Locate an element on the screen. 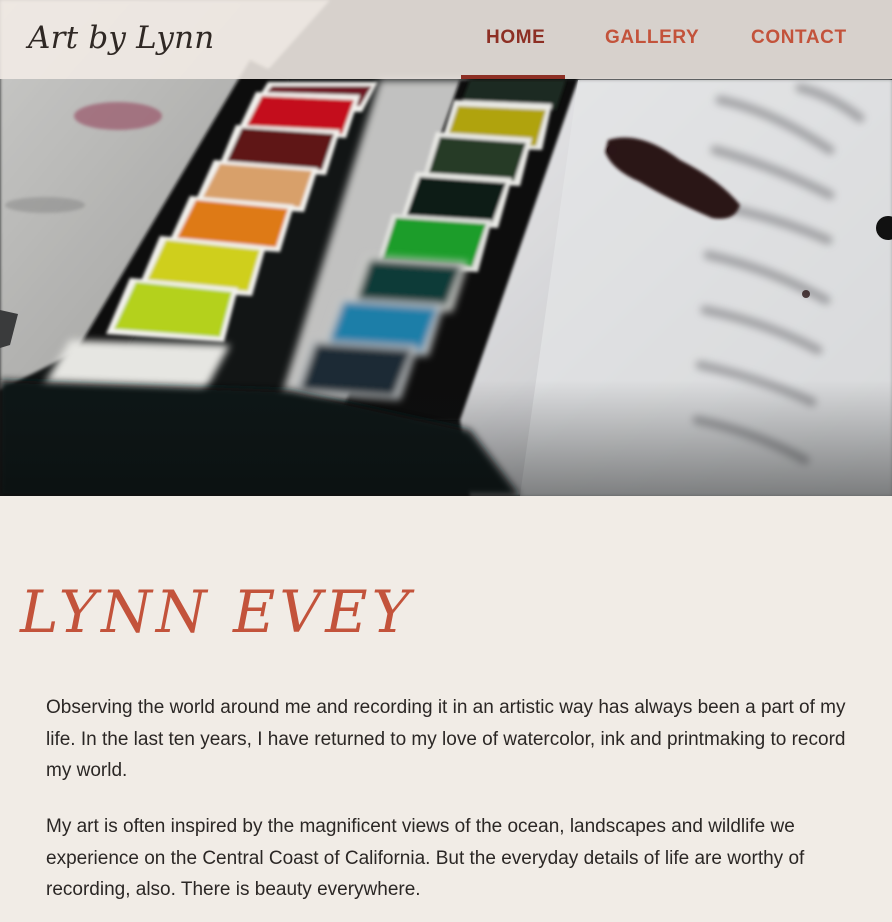 The height and width of the screenshot is (922, 892). page-title: LYNN EVEY is located at coordinates (217, 612).